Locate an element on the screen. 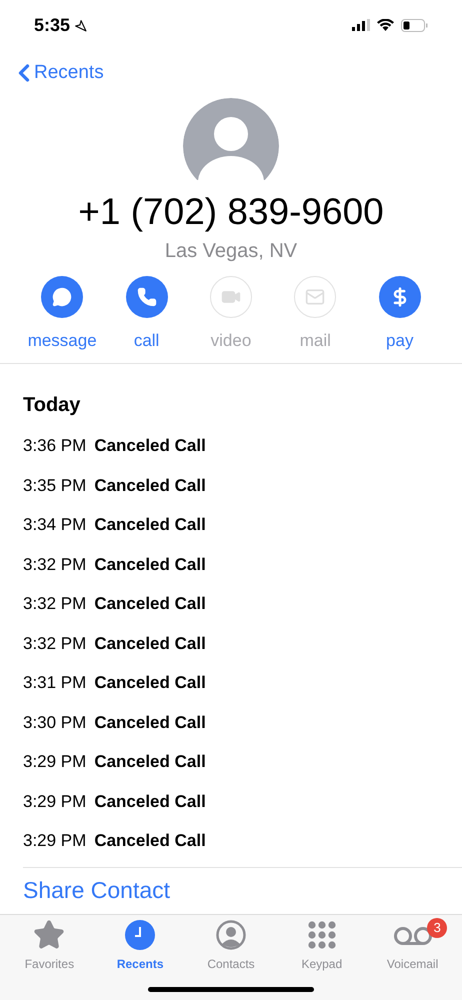 This screenshot has width=462, height=1000. tab-bar-item: Recents is located at coordinates (140, 948).